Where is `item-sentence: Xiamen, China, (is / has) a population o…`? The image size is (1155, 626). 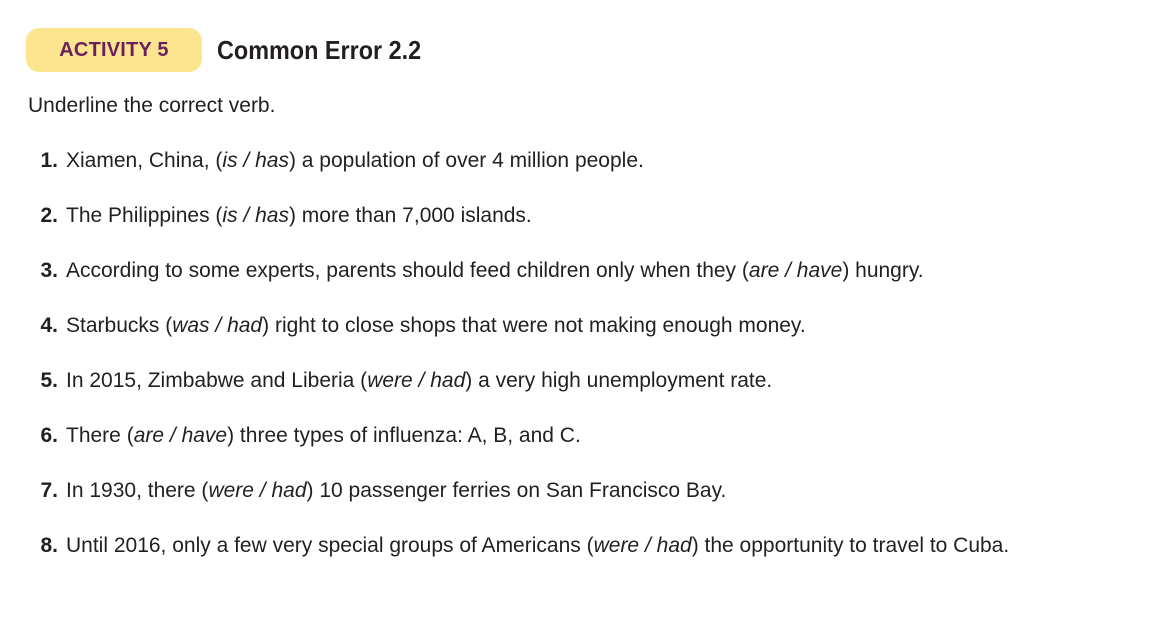 item-sentence: Xiamen, China, (is / has) a population o… is located at coordinates (355, 161).